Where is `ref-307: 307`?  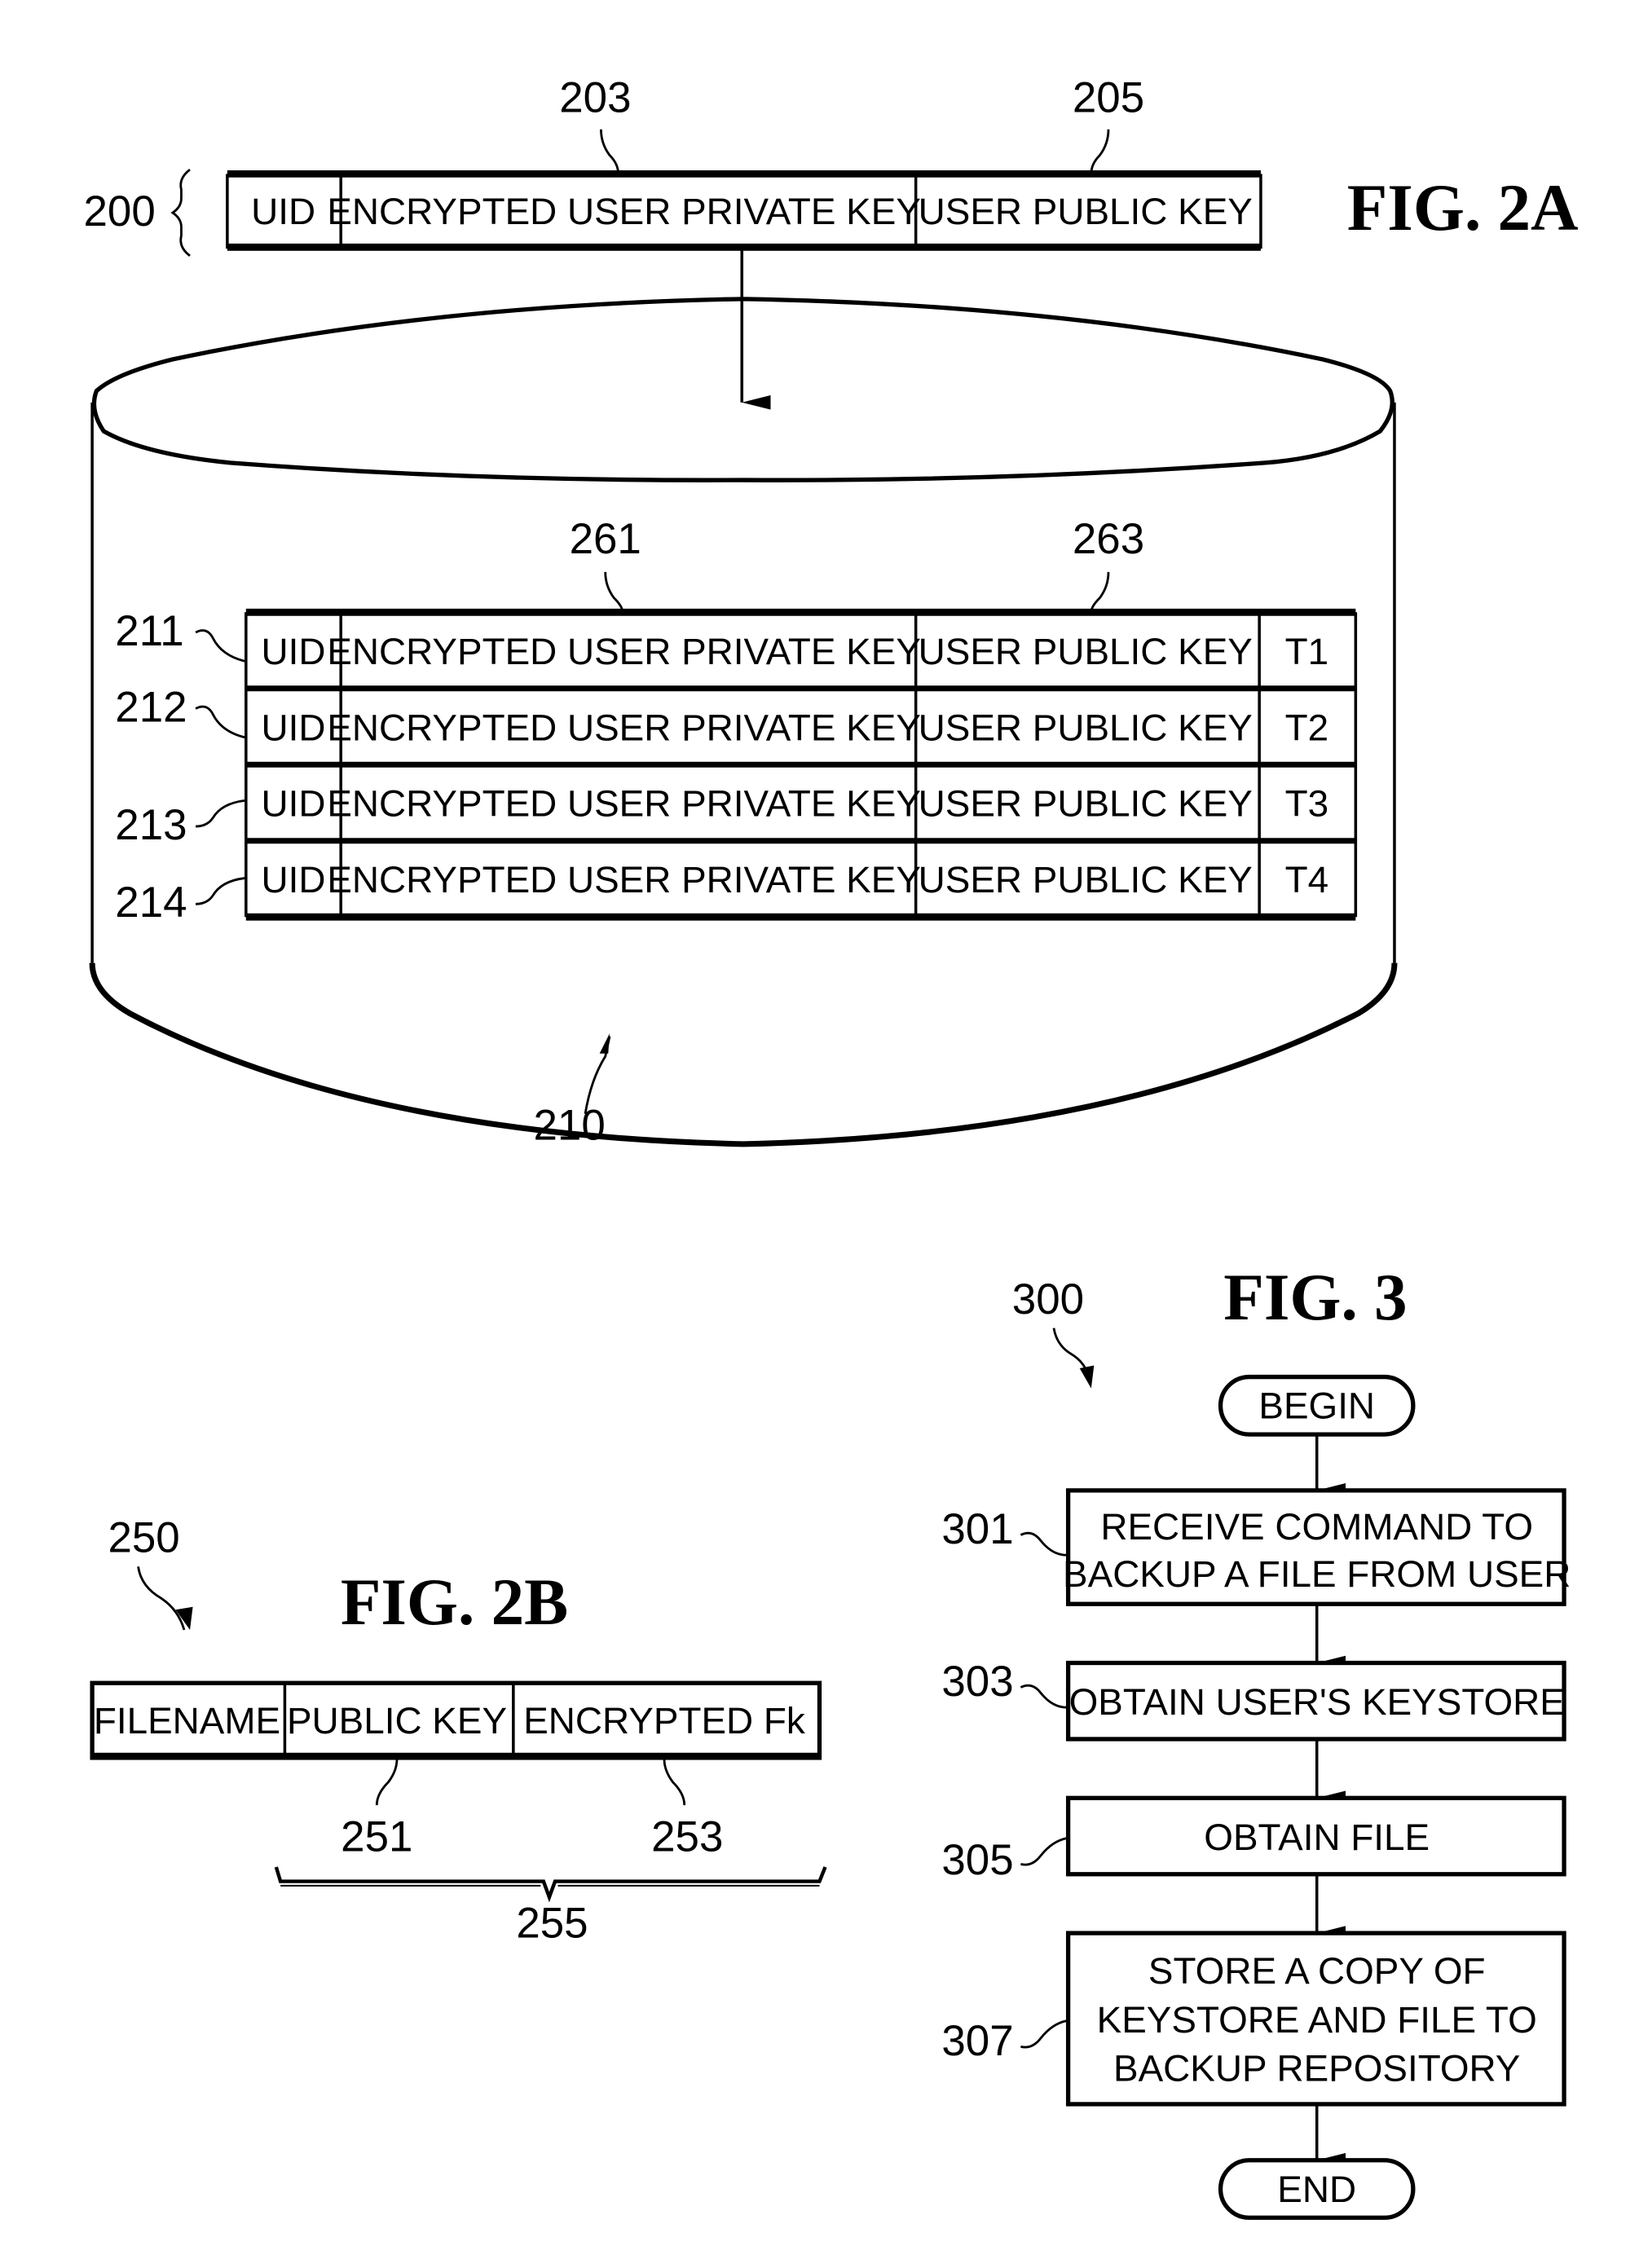
ref-307: 307 is located at coordinates (977, 2041).